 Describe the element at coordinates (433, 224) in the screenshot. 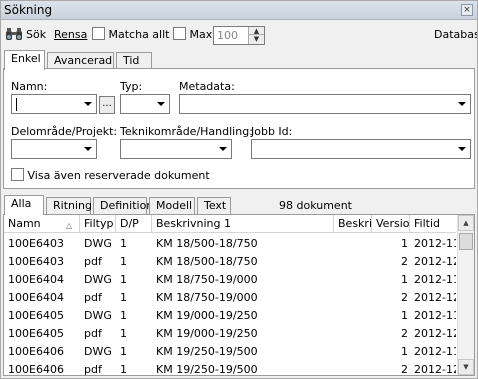

I see `column-header-filetime: Filtid` at that location.